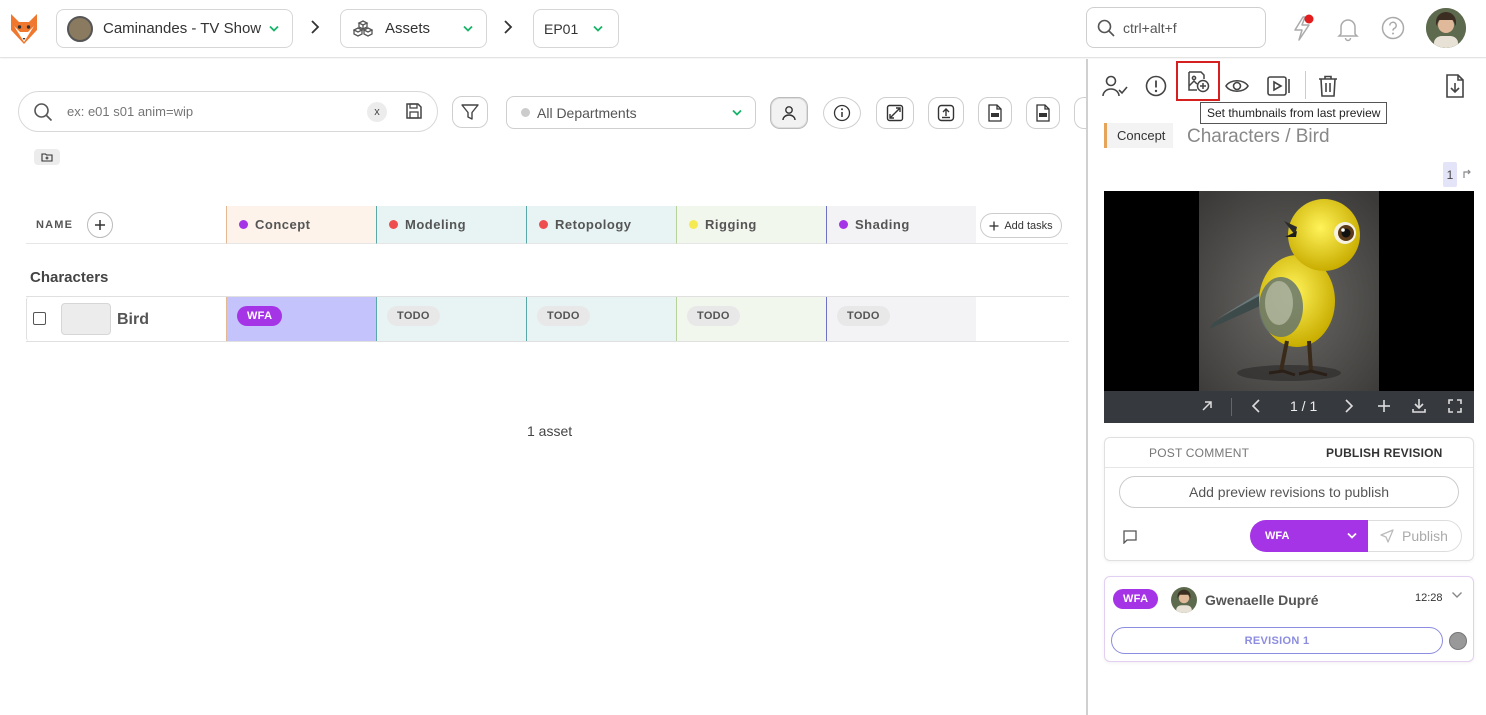 This screenshot has width=1486, height=715. I want to click on revision-link-icon, so click(1467, 173).